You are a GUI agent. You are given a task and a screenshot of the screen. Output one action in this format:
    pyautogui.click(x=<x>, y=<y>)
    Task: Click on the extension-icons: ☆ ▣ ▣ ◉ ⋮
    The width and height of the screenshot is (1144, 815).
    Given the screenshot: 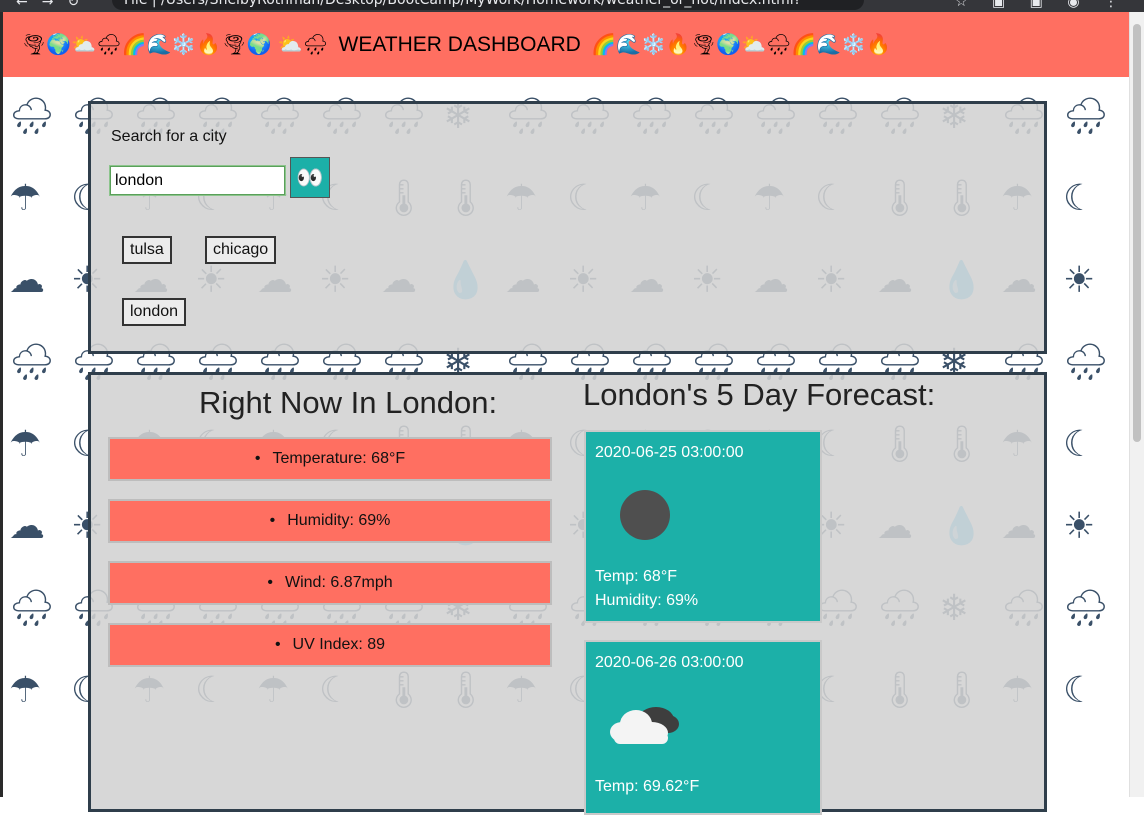 What is the action you would take?
    pyautogui.click(x=1041, y=5)
    